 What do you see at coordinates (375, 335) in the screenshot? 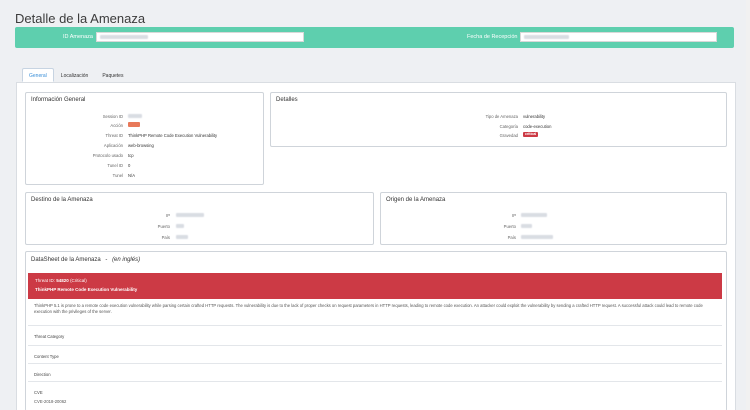
I see `datasheet-row: Threat Category` at bounding box center [375, 335].